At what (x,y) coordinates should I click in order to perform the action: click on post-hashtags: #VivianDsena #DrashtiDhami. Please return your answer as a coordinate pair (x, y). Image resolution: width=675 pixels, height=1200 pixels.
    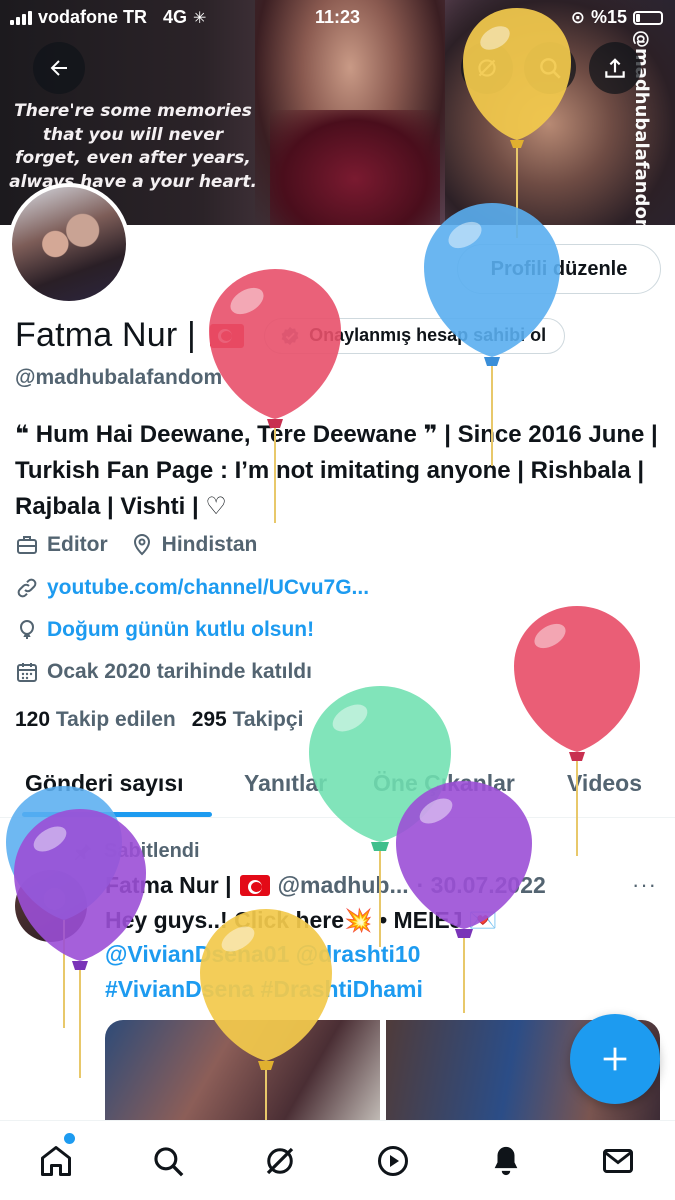
    Looking at the image, I should click on (264, 989).